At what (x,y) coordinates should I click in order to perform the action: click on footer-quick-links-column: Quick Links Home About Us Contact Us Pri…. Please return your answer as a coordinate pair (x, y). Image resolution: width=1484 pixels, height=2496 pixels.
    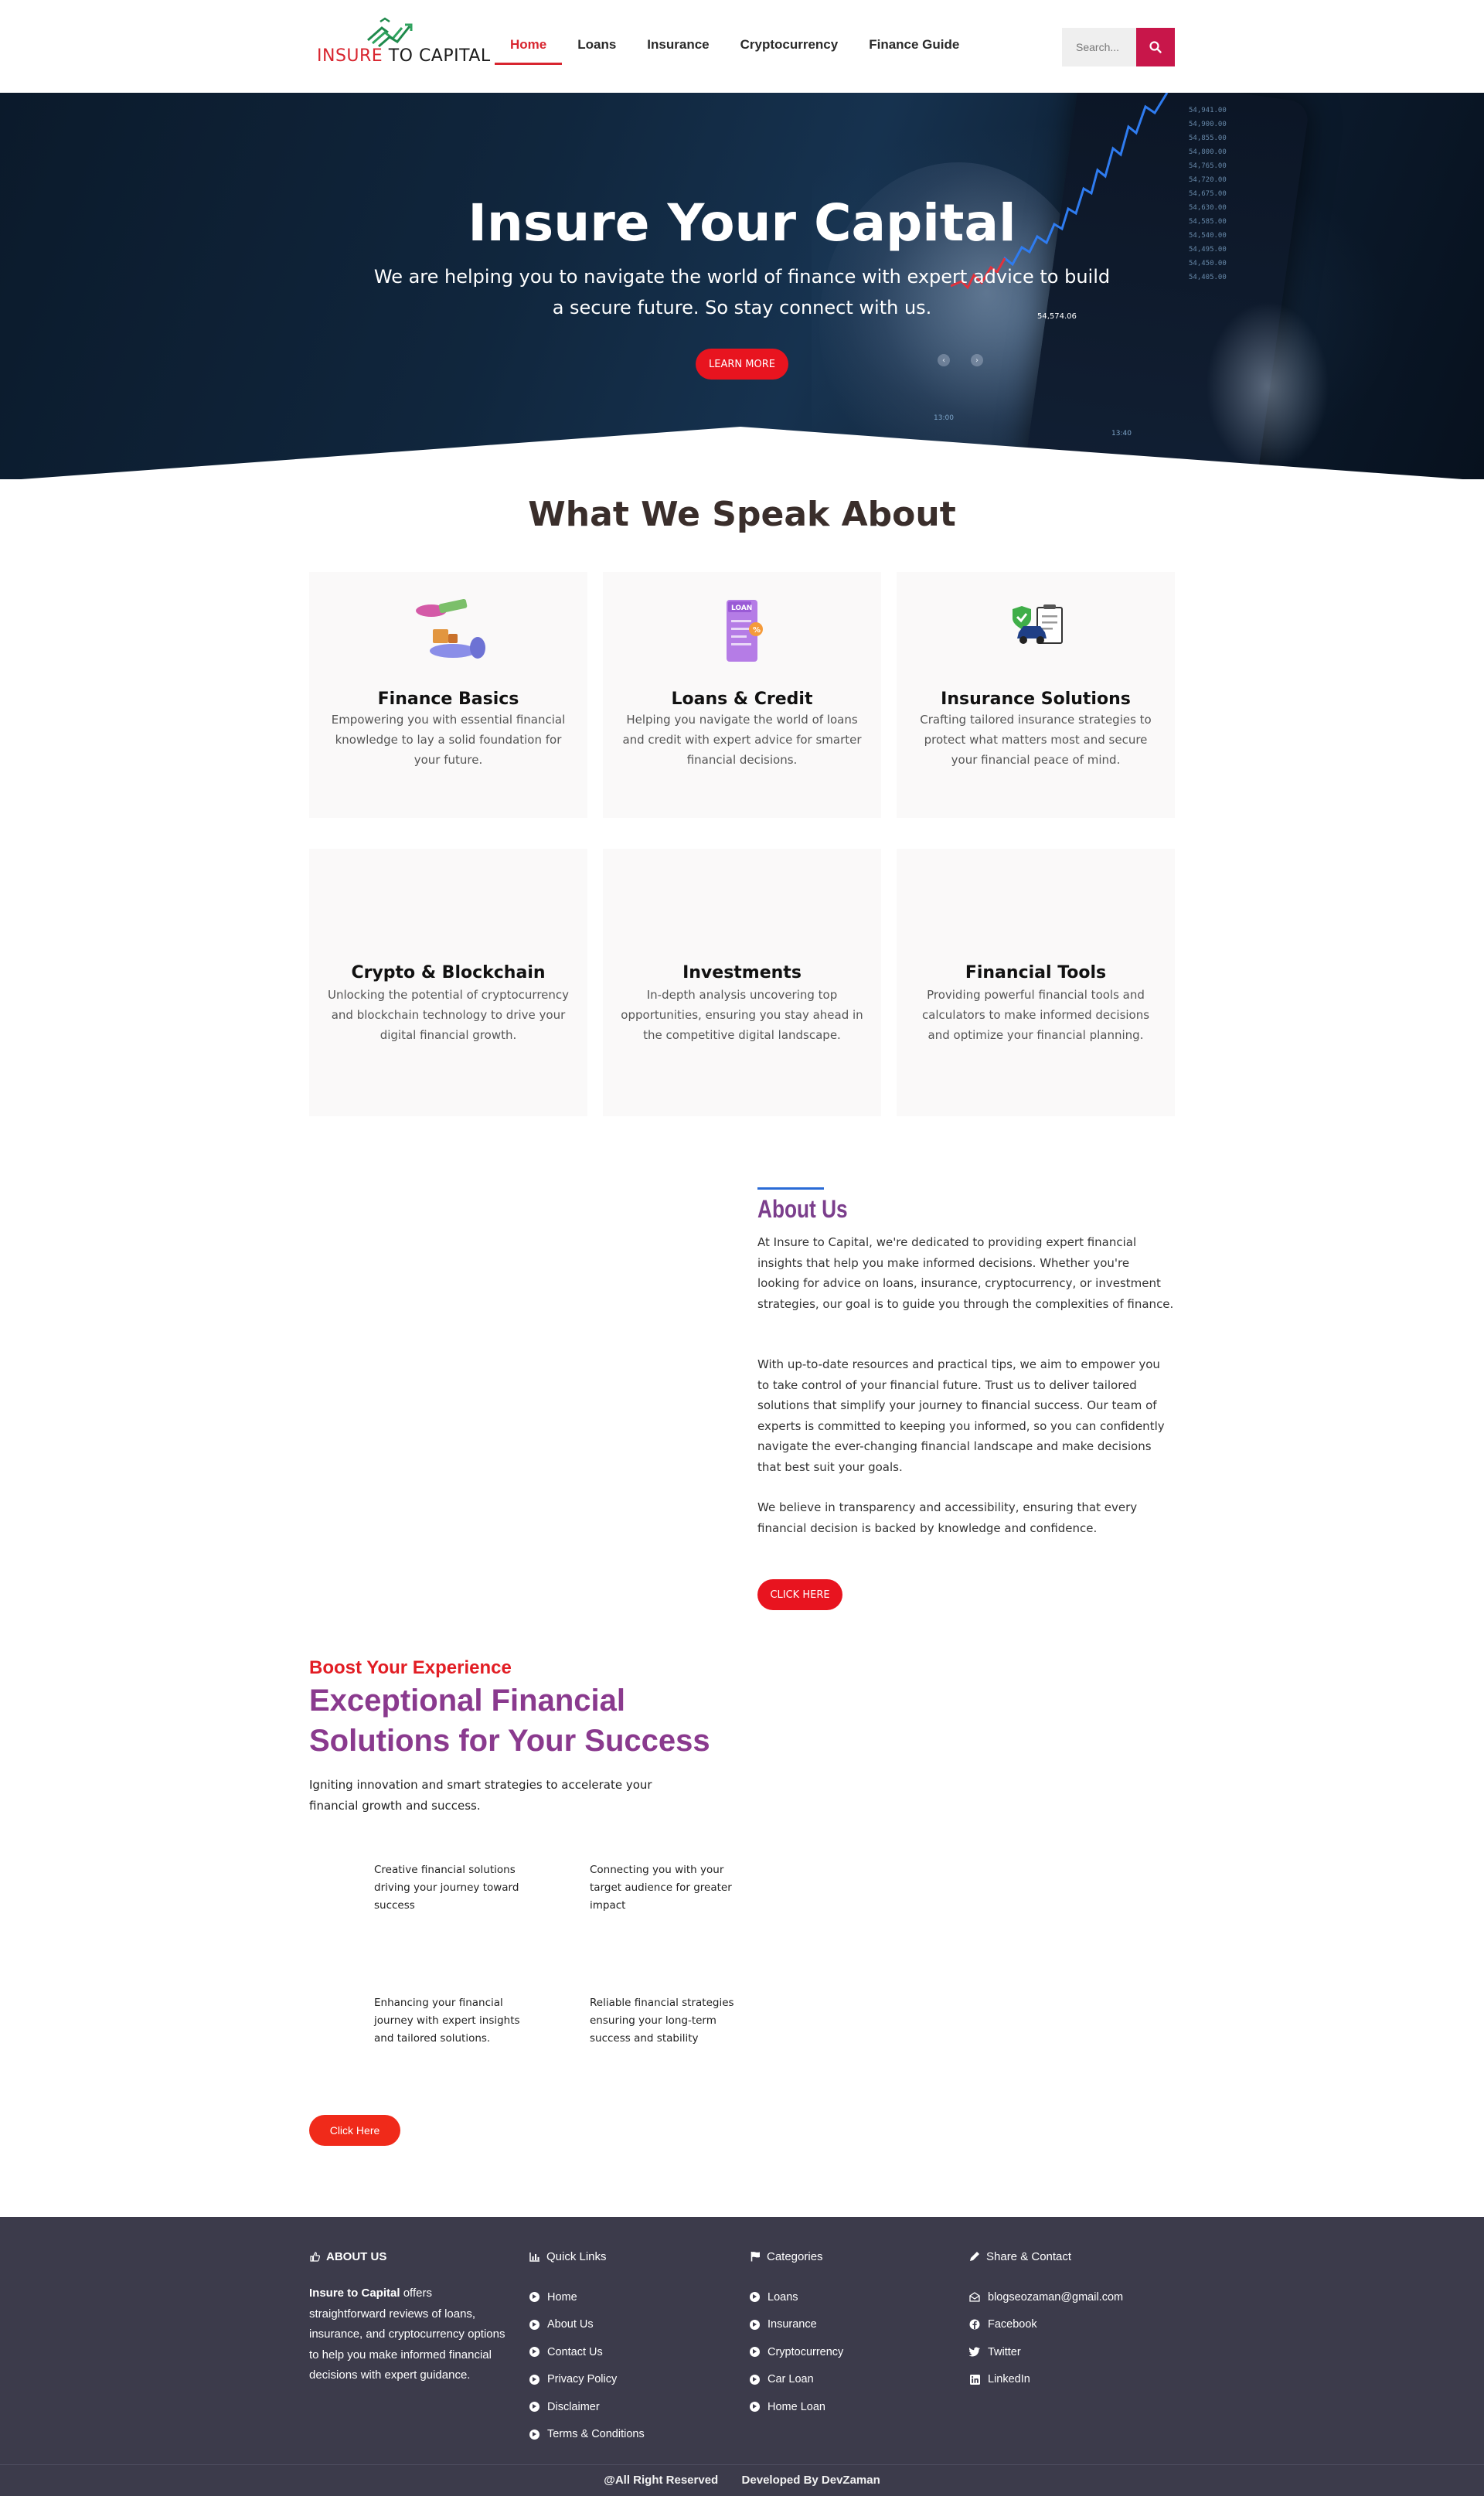
    Looking at the image, I should click on (629, 2348).